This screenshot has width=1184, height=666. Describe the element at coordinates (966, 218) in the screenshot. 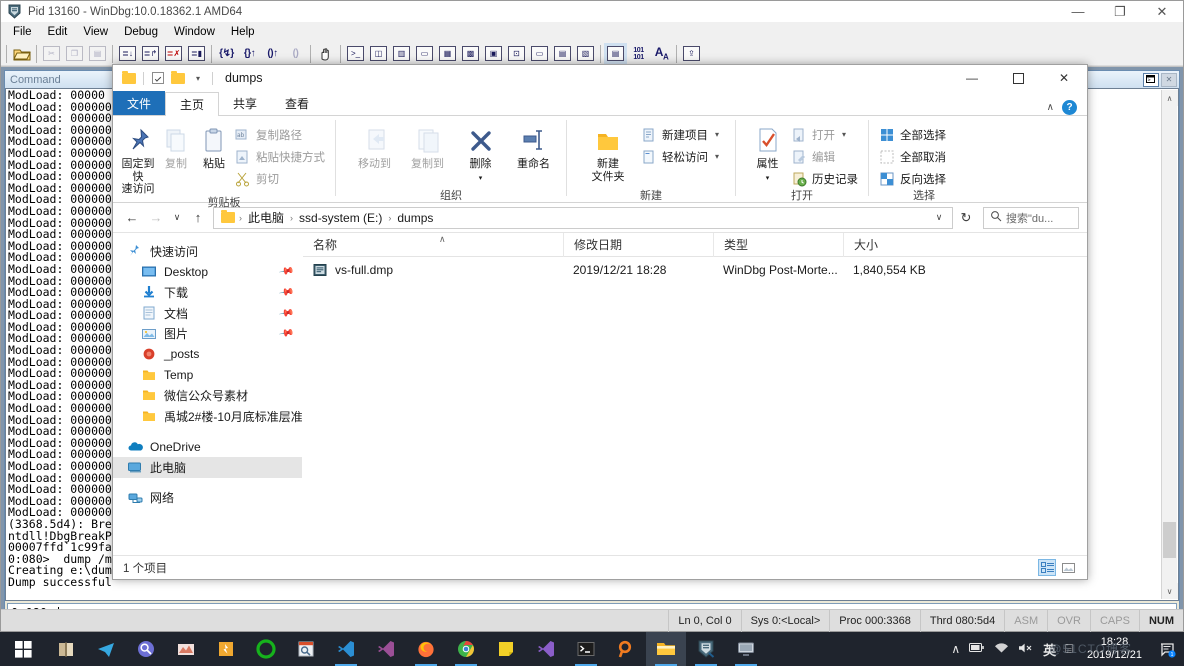

I see `refresh-button: ↻` at that location.